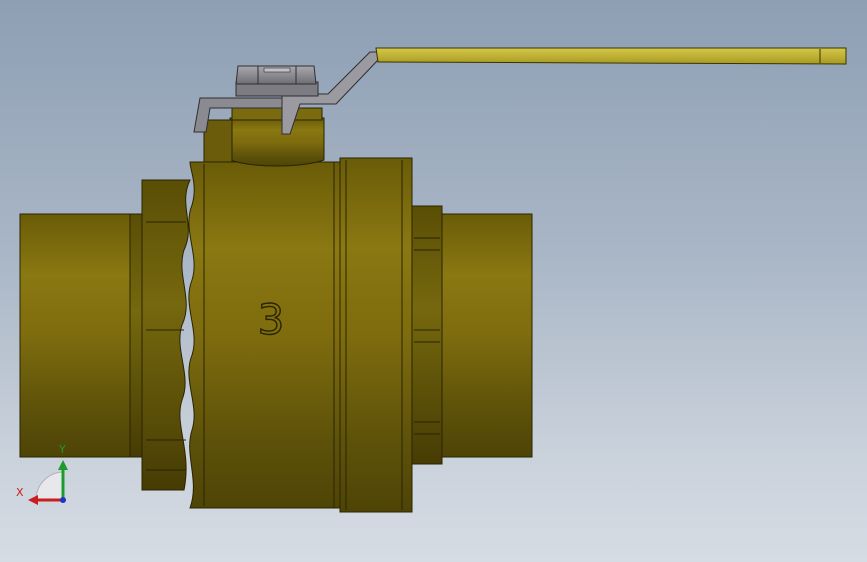 Image resolution: width=867 pixels, height=562 pixels. I want to click on left-pipe-end, so click(77, 335).